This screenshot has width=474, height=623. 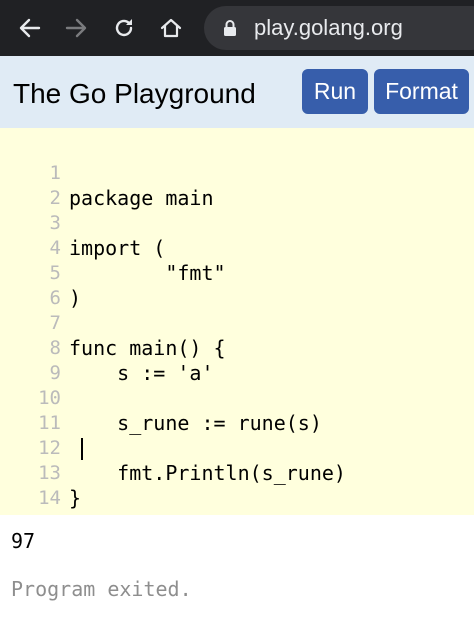 I want to click on back-button, so click(x=30, y=28).